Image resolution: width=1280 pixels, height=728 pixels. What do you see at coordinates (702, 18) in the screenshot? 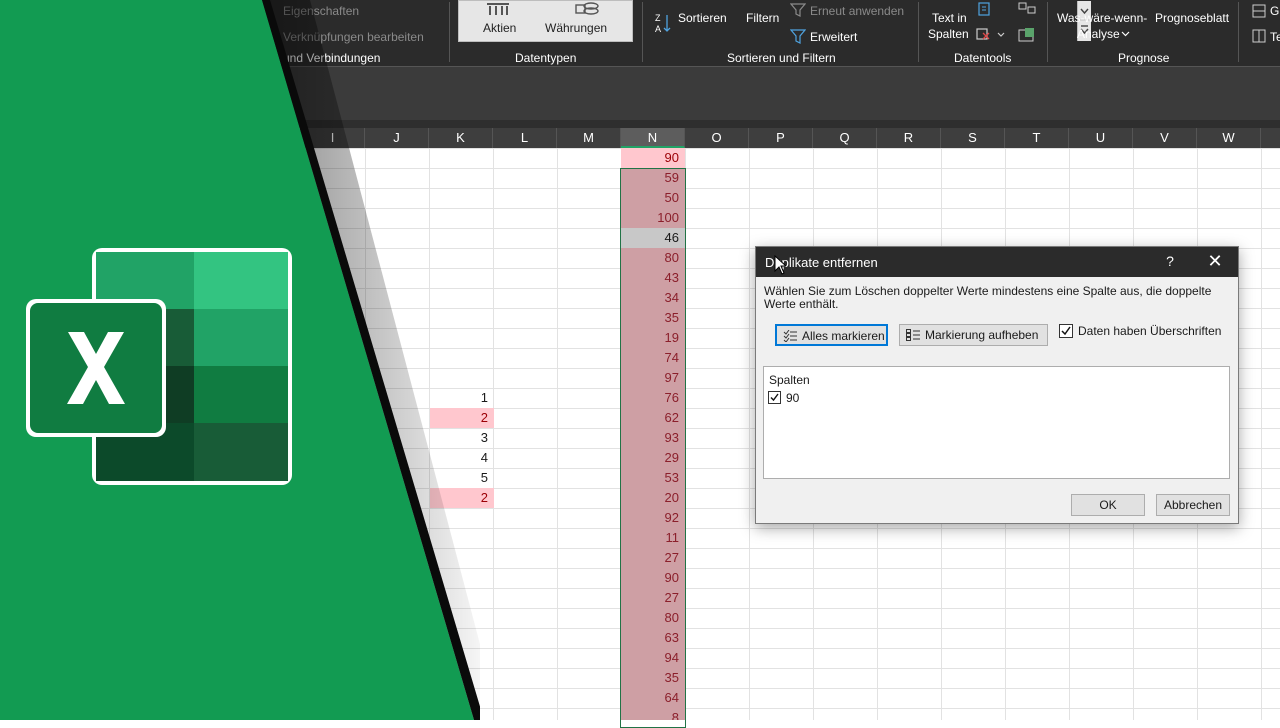
I see `sort-button: Sortieren` at bounding box center [702, 18].